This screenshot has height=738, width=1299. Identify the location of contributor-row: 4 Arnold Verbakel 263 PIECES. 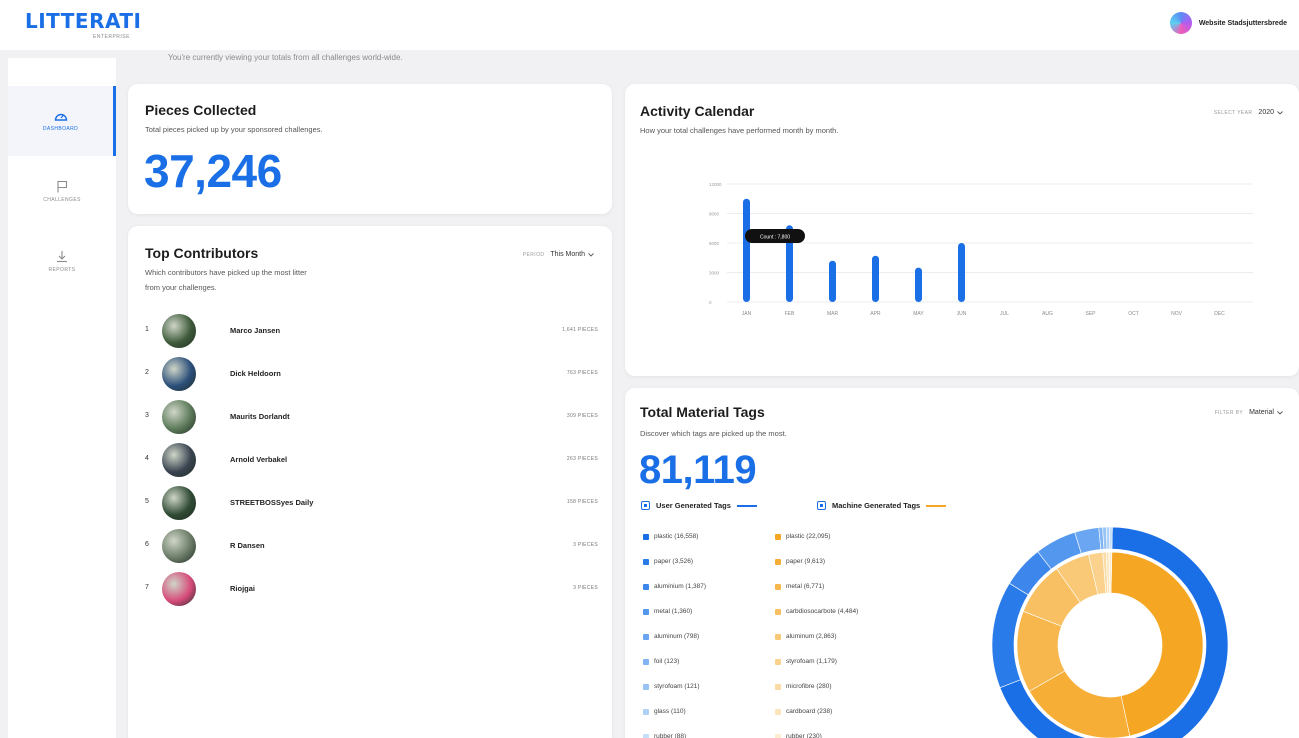
(371, 460).